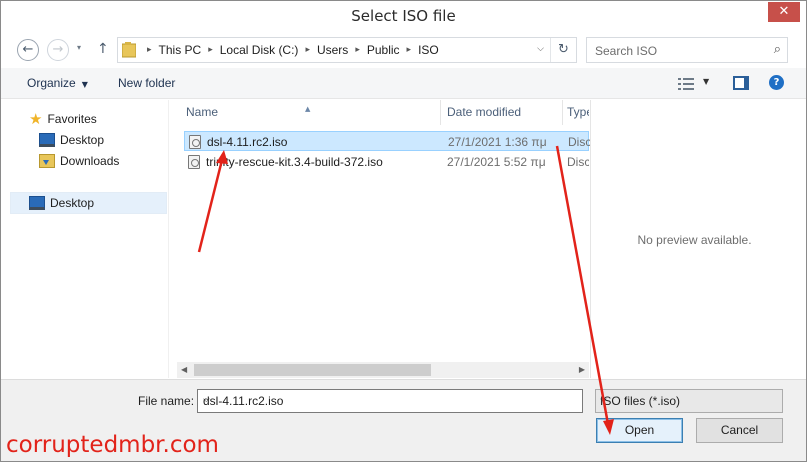  I want to click on nav-desktop: Desktop, so click(71, 140).